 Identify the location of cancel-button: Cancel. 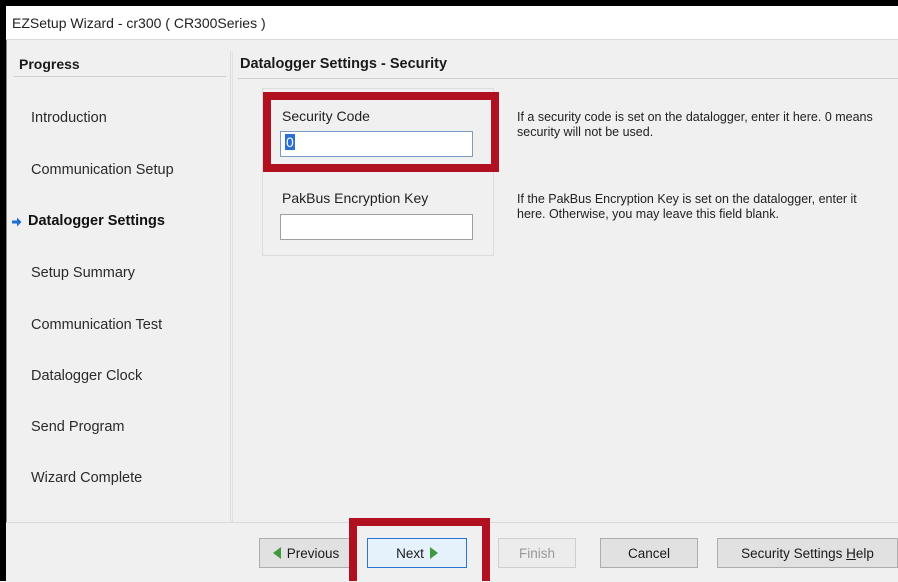
(649, 553).